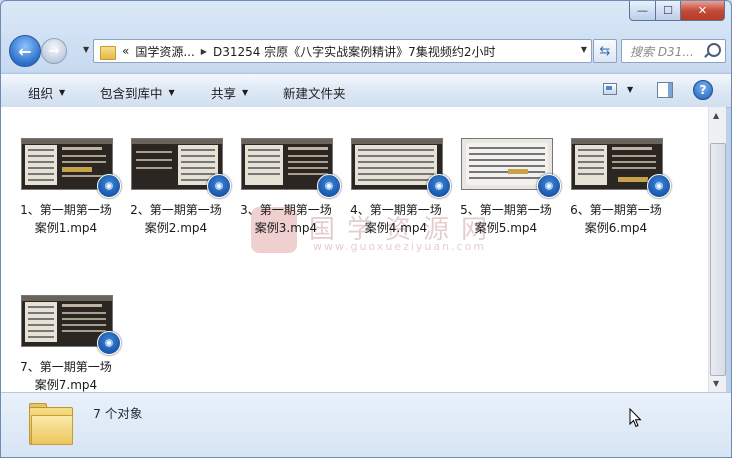 The width and height of the screenshot is (732, 458). I want to click on share-label: 共享, so click(224, 93).